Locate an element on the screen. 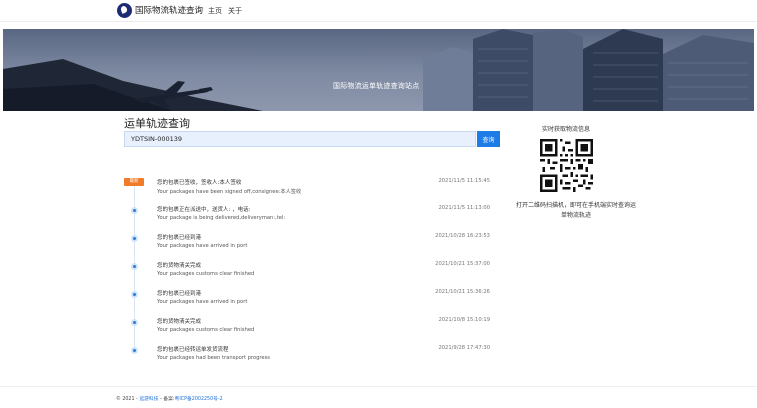  brand-title: 国际物流轨迹查询 is located at coordinates (169, 10).